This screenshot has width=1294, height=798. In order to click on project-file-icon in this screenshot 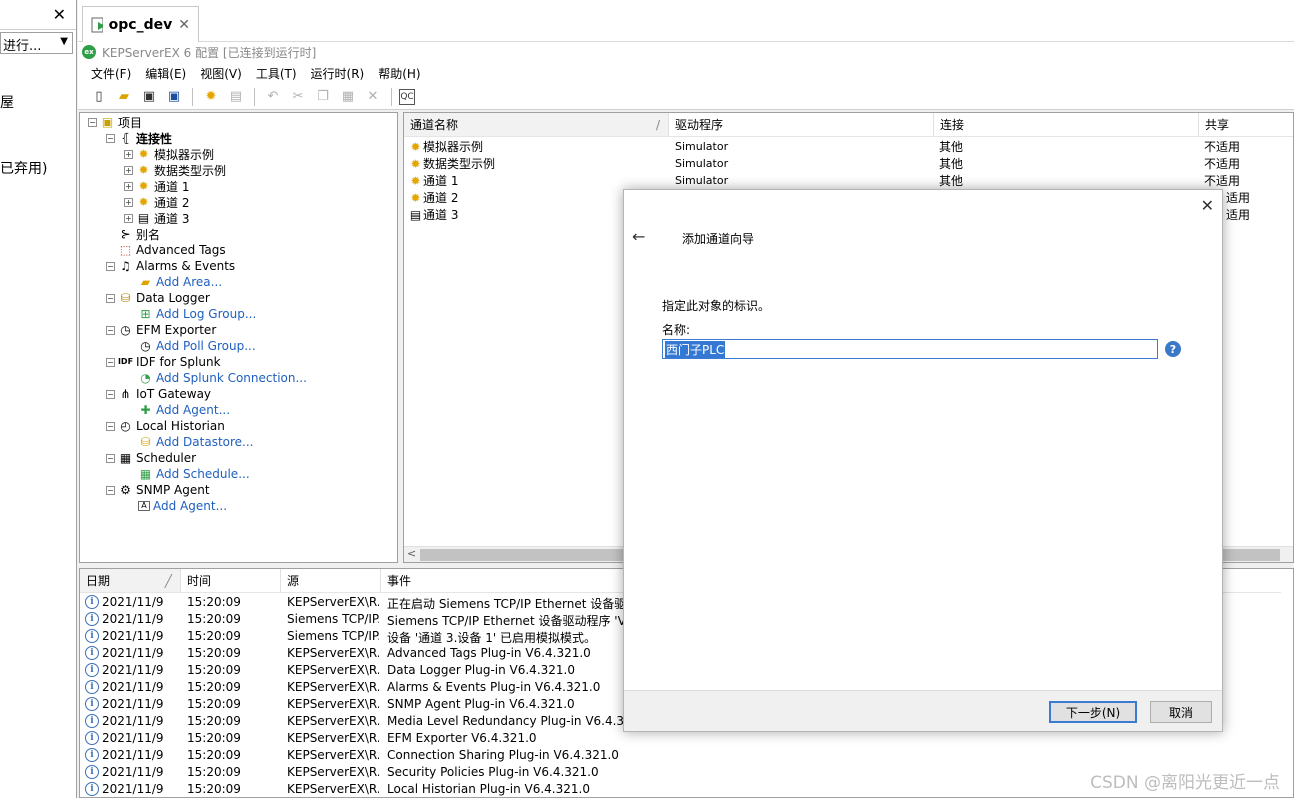, I will do `click(97, 24)`.